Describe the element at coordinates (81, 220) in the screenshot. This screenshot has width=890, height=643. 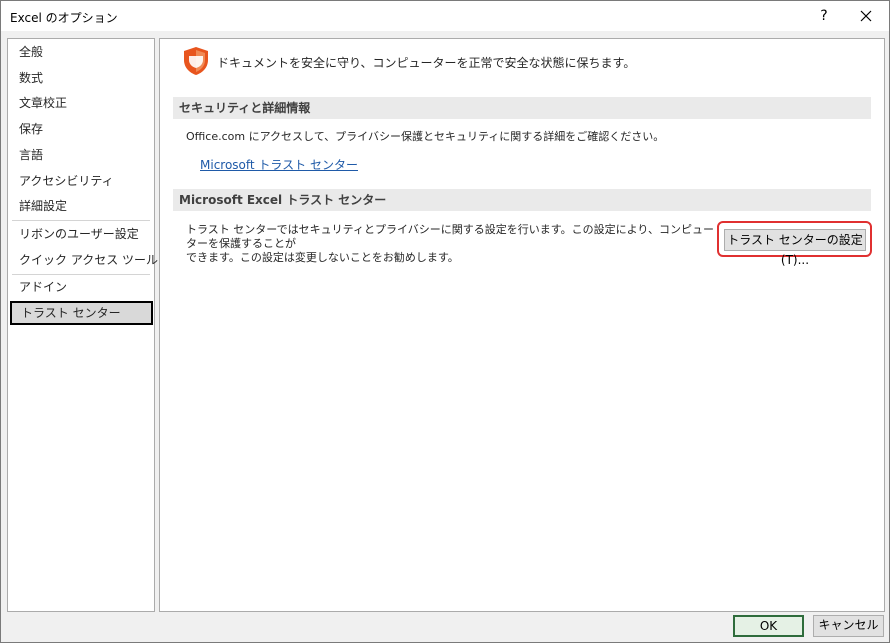
I see `sidebar-divider` at that location.